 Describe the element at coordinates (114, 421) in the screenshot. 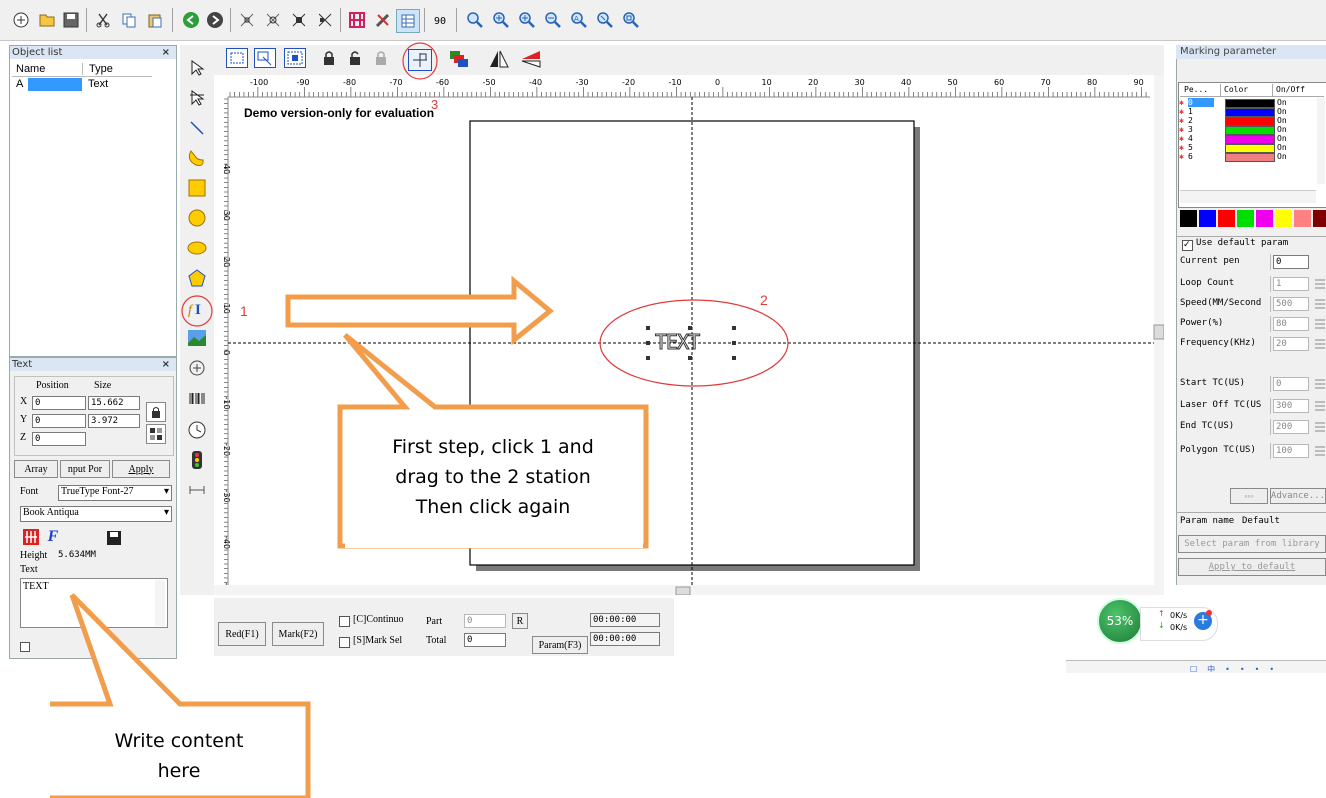

I see `size-y-field: 3.972` at that location.